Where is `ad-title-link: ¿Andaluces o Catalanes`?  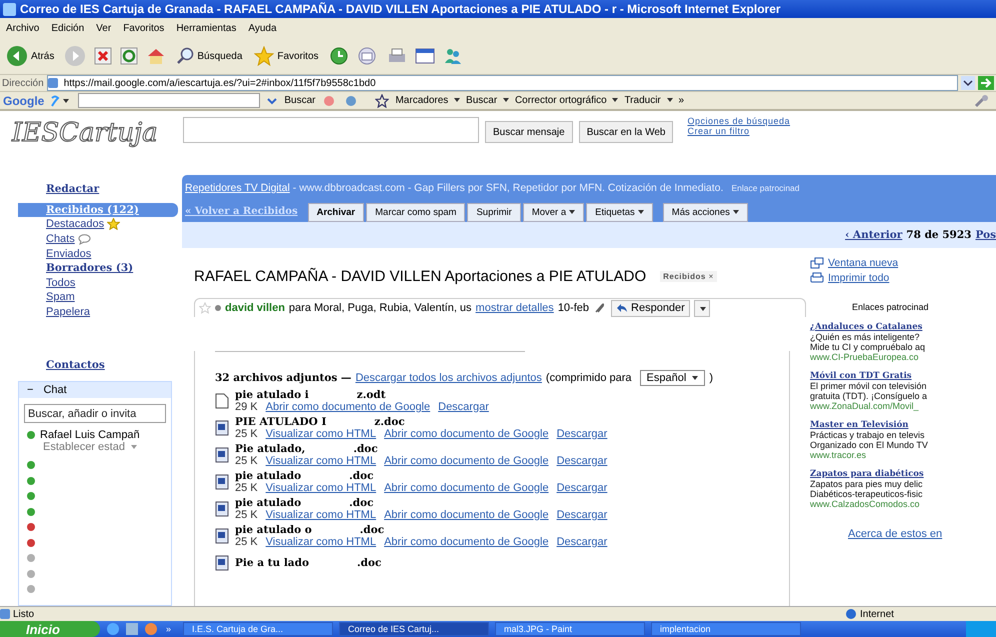
ad-title-link: ¿Andaluces o Catalanes is located at coordinates (903, 327).